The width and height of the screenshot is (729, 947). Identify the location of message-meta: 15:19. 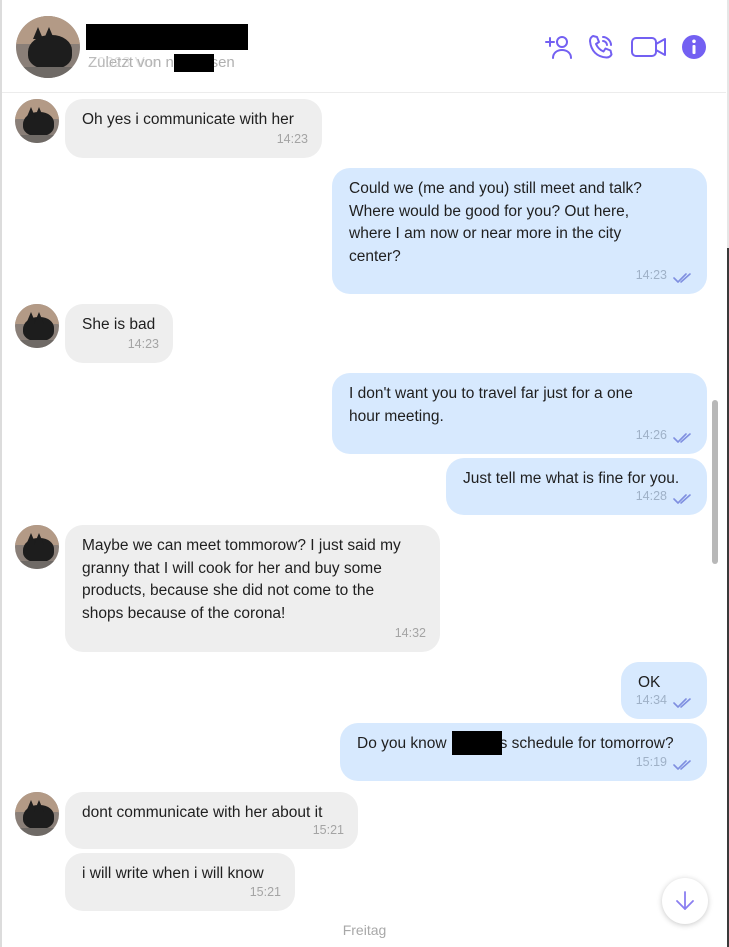
(664, 762).